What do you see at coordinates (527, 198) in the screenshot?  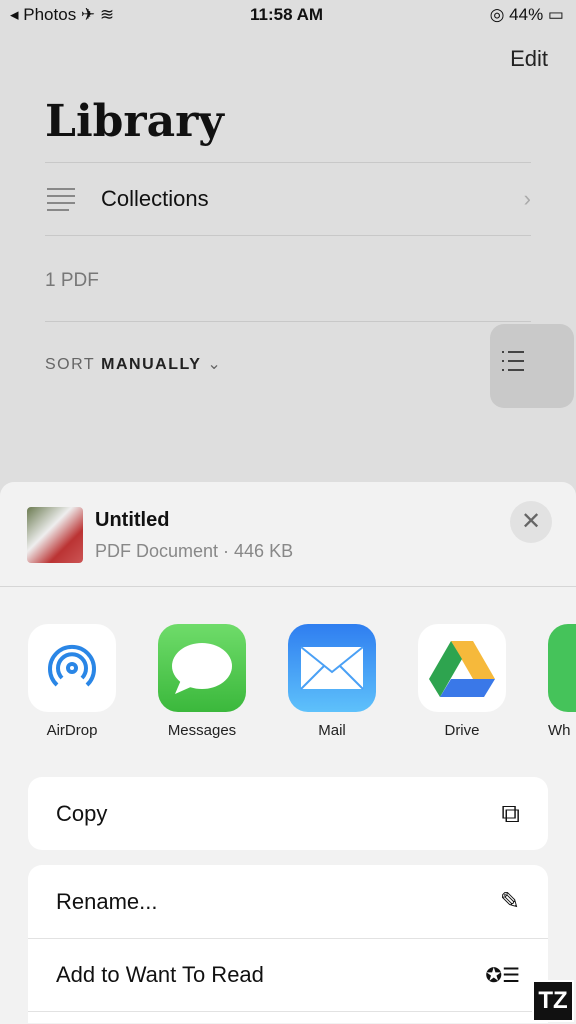 I see `chevron-right-icon: ›` at bounding box center [527, 198].